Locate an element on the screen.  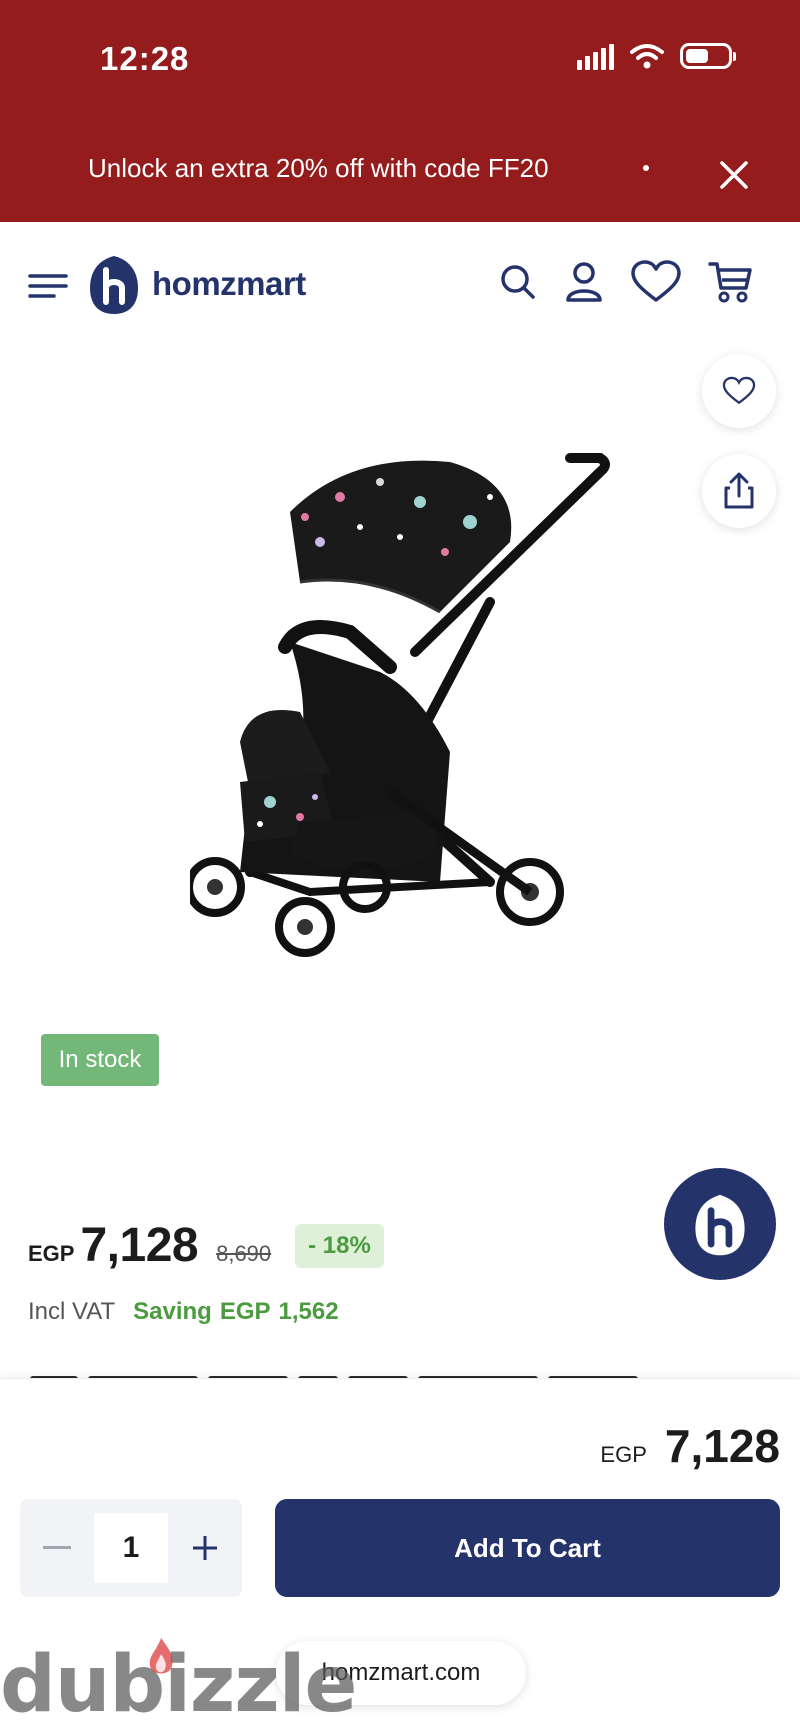
status-time: 12:28 is located at coordinates (145, 58).